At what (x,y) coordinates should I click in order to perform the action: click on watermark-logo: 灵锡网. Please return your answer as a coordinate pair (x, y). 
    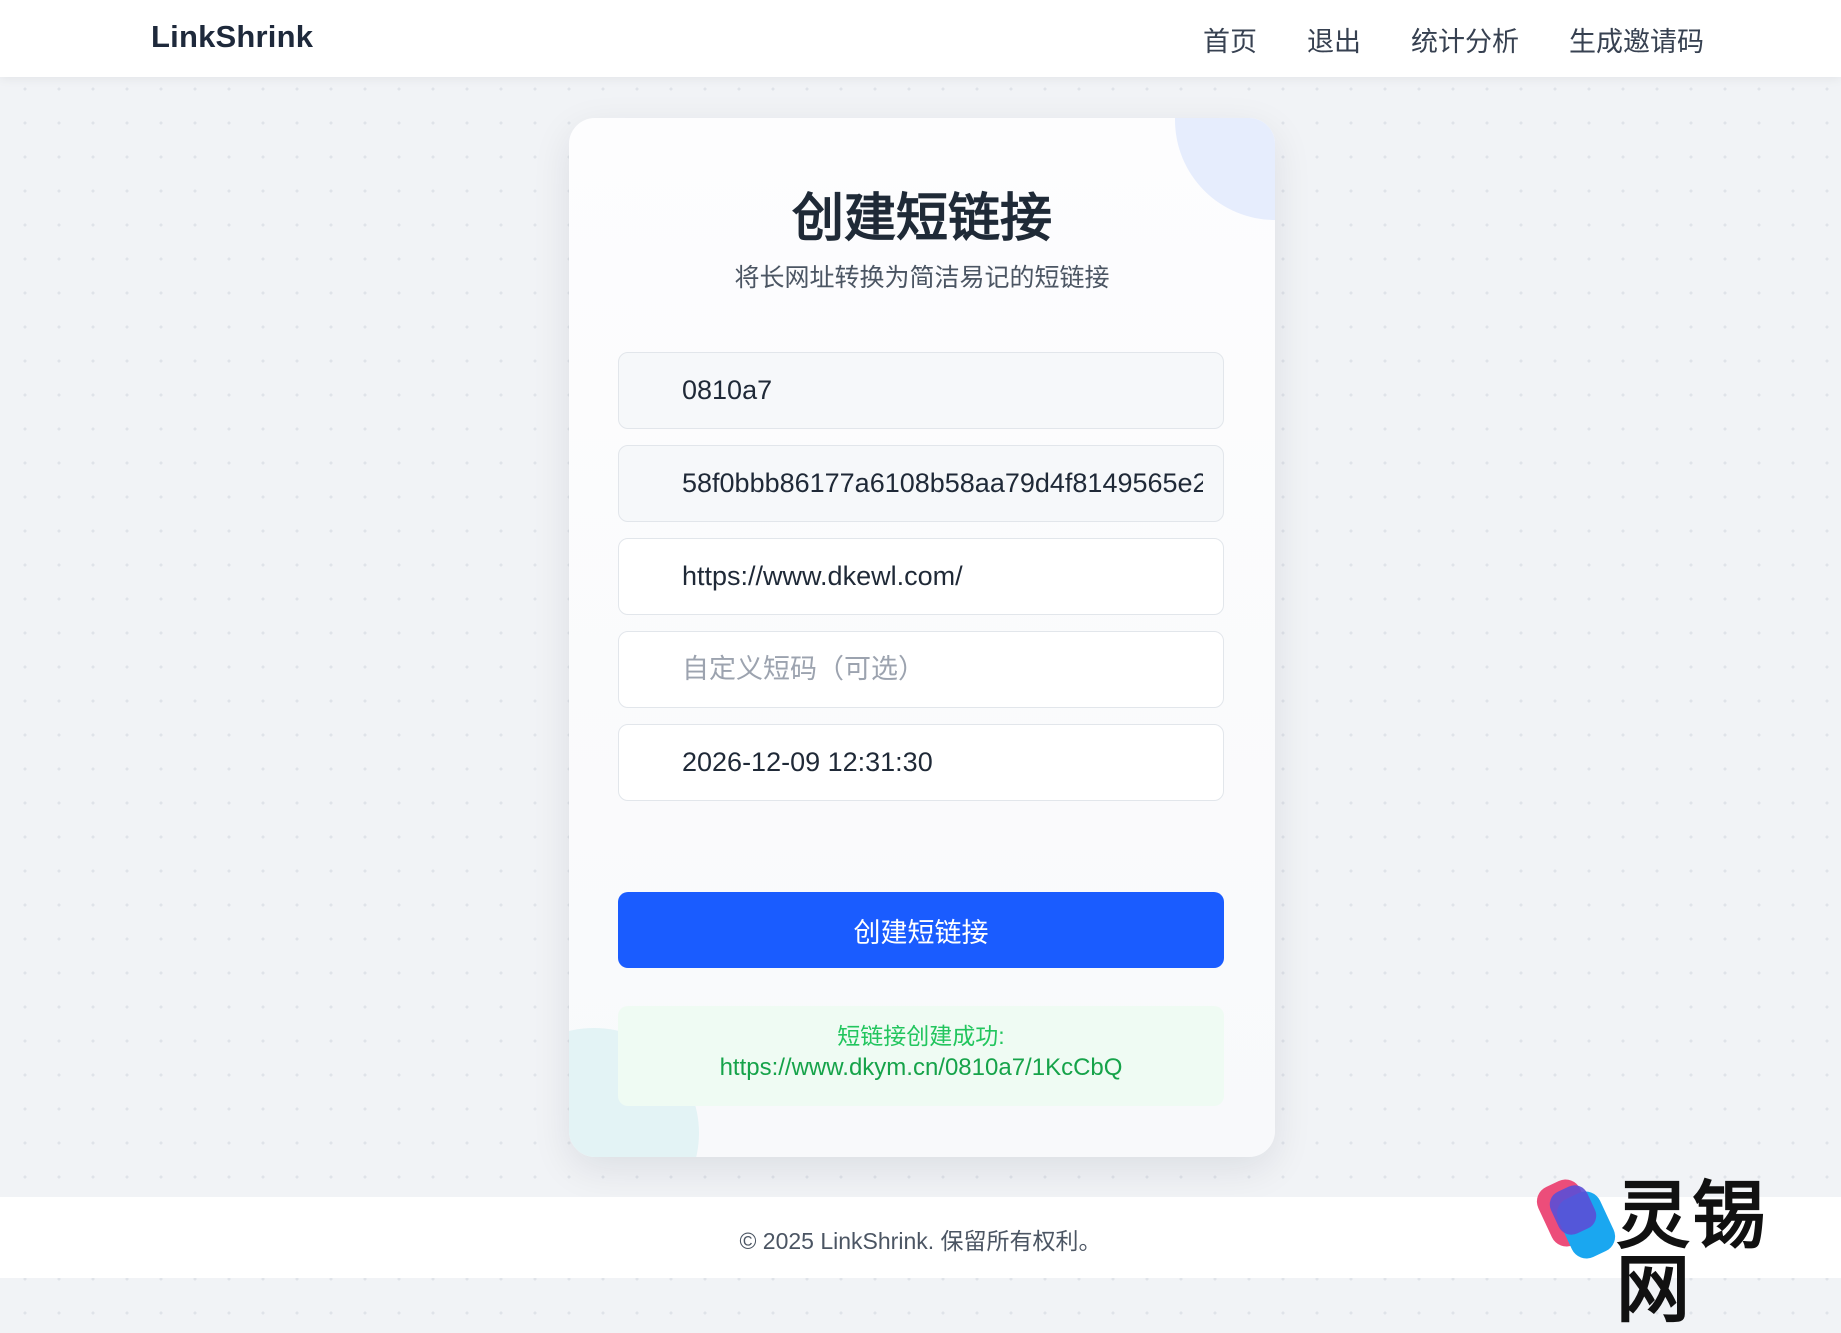
    Looking at the image, I should click on (1680, 1251).